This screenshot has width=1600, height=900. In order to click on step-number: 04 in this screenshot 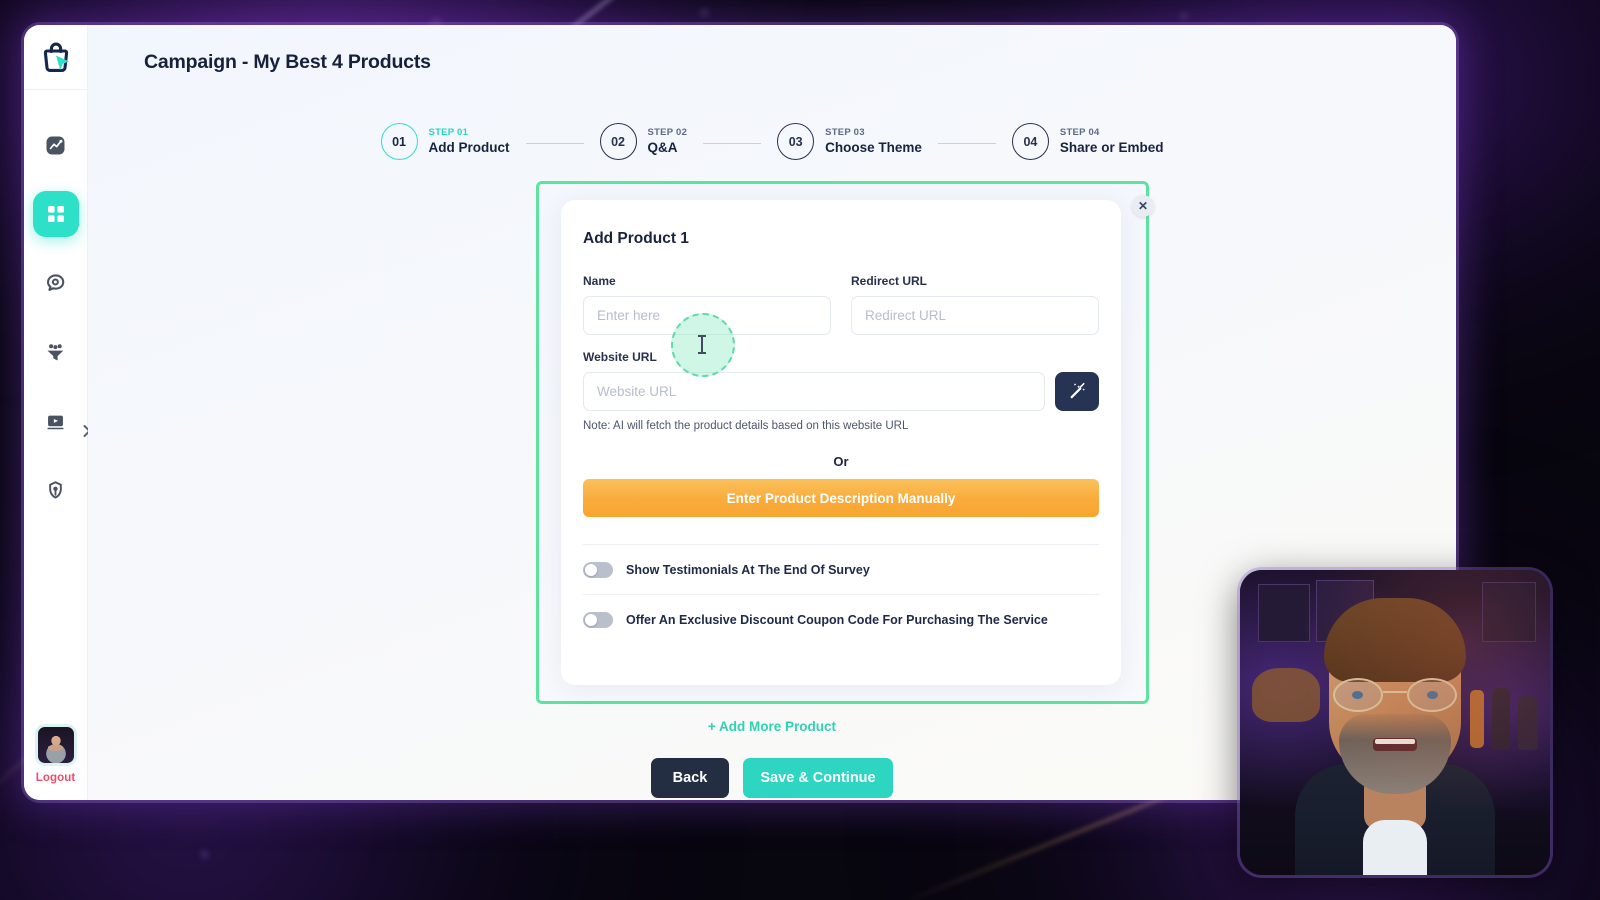, I will do `click(1030, 141)`.